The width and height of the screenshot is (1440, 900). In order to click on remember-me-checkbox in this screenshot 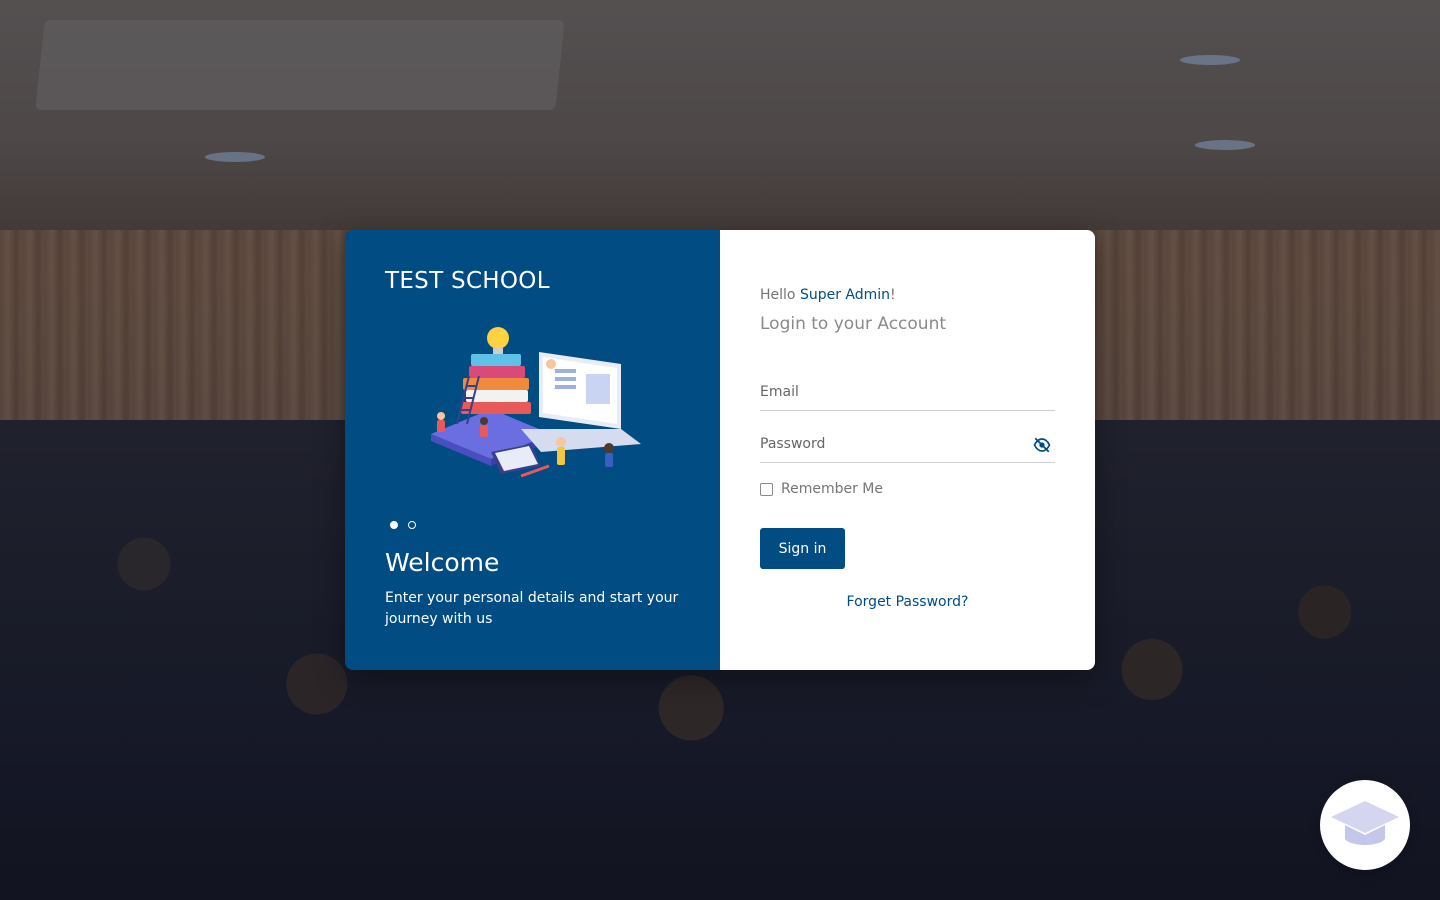, I will do `click(766, 489)`.